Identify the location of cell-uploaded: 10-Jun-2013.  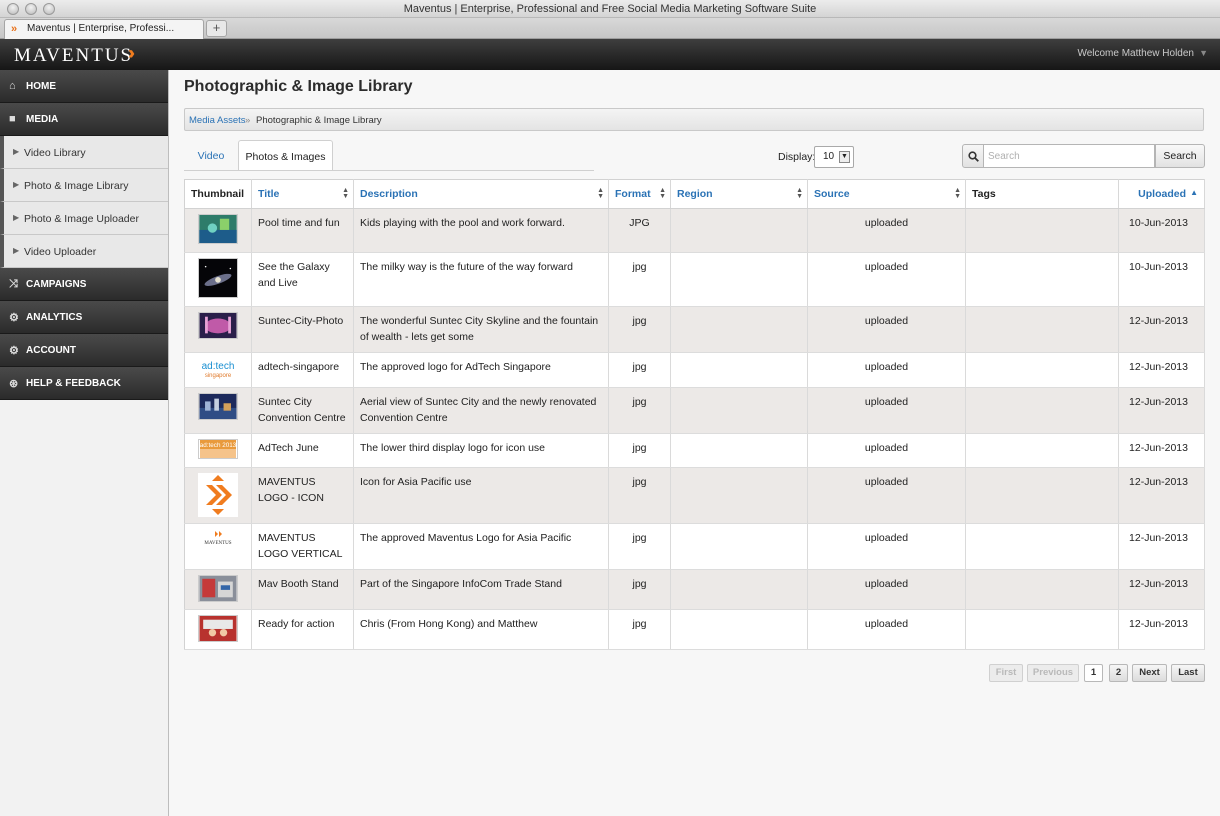
(1161, 279).